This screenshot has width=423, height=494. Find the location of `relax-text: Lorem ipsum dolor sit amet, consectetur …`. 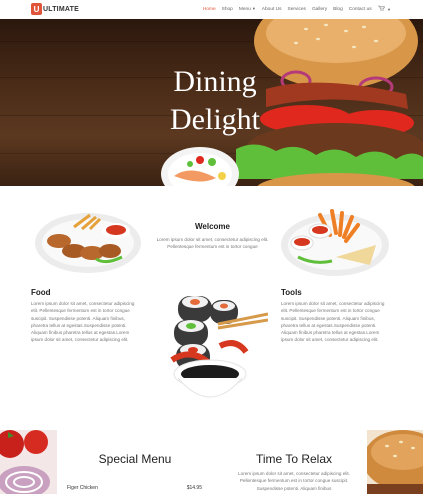

relax-text: Lorem ipsum dolor sit amet, consectetur … is located at coordinates (294, 481).